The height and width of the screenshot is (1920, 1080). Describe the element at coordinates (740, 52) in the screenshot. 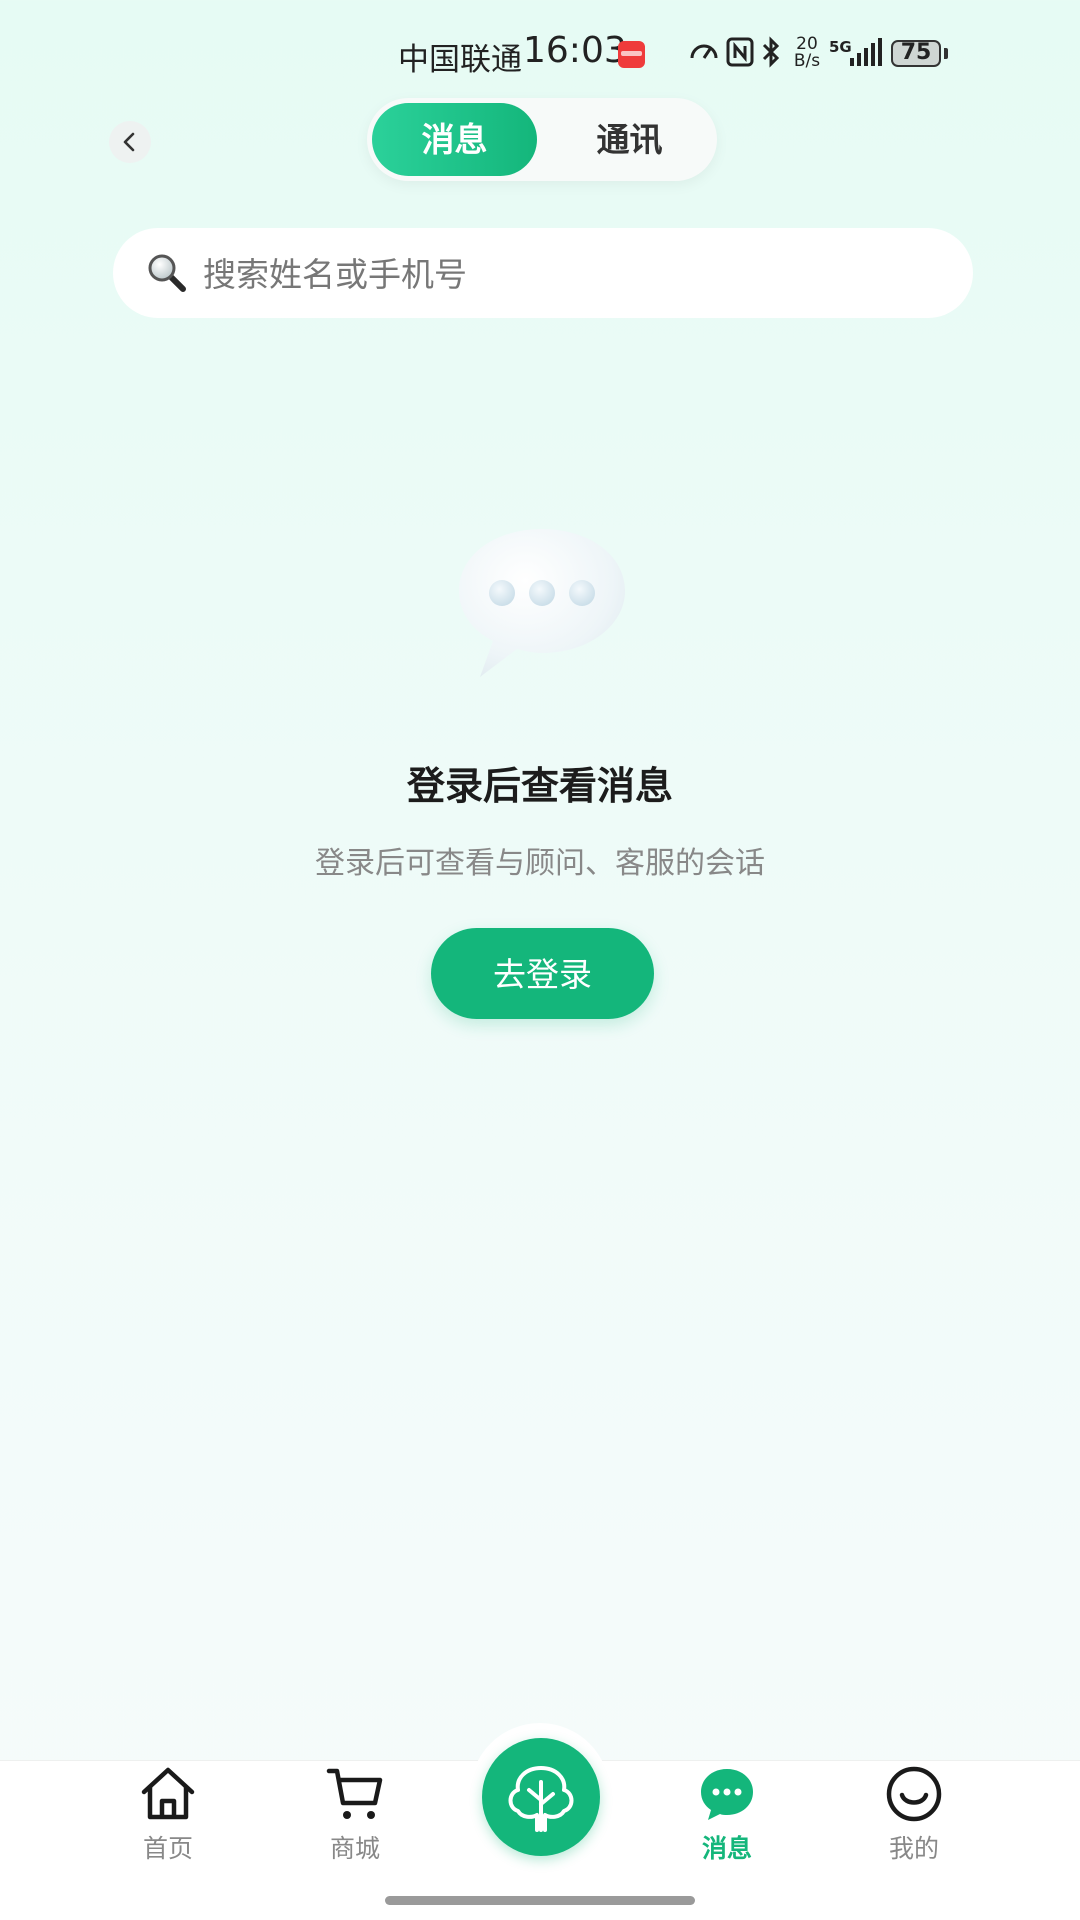

I see `nfc-icon` at that location.